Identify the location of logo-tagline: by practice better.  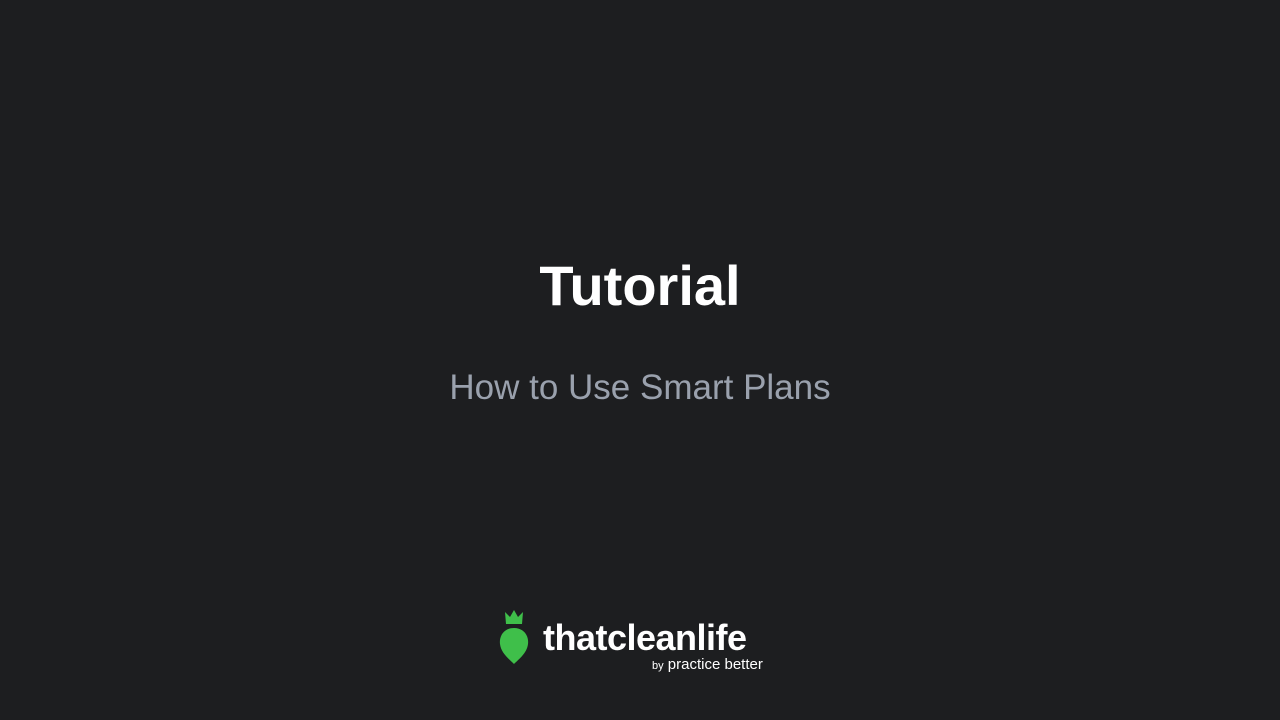
(707, 665).